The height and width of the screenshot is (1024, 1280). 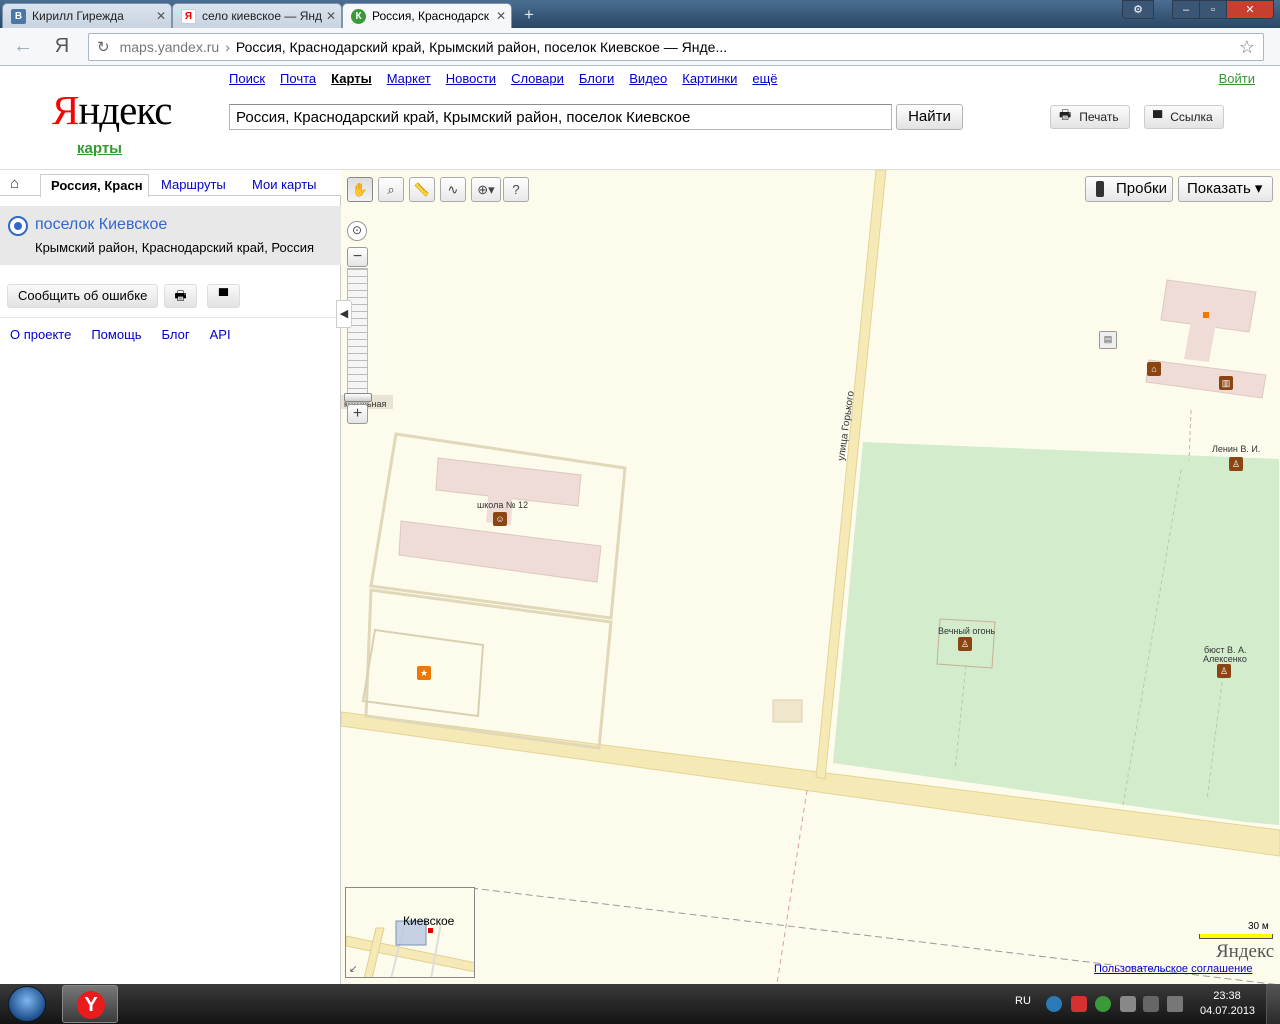 I want to click on link-button: ▀ Ссылка, so click(x=1184, y=117).